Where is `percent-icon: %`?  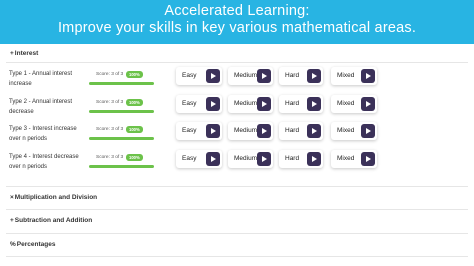 percent-icon: % is located at coordinates (13, 244).